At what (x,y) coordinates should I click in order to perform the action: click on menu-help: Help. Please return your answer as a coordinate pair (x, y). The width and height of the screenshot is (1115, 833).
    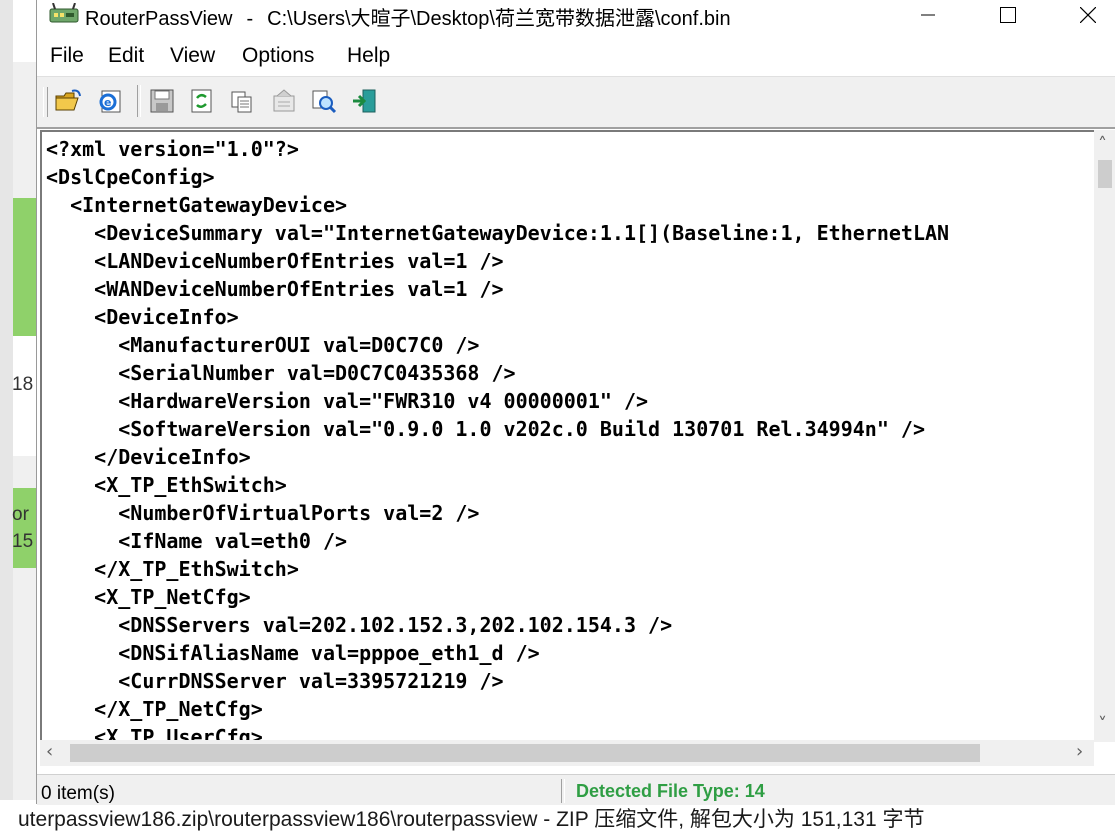
    Looking at the image, I should click on (368, 56).